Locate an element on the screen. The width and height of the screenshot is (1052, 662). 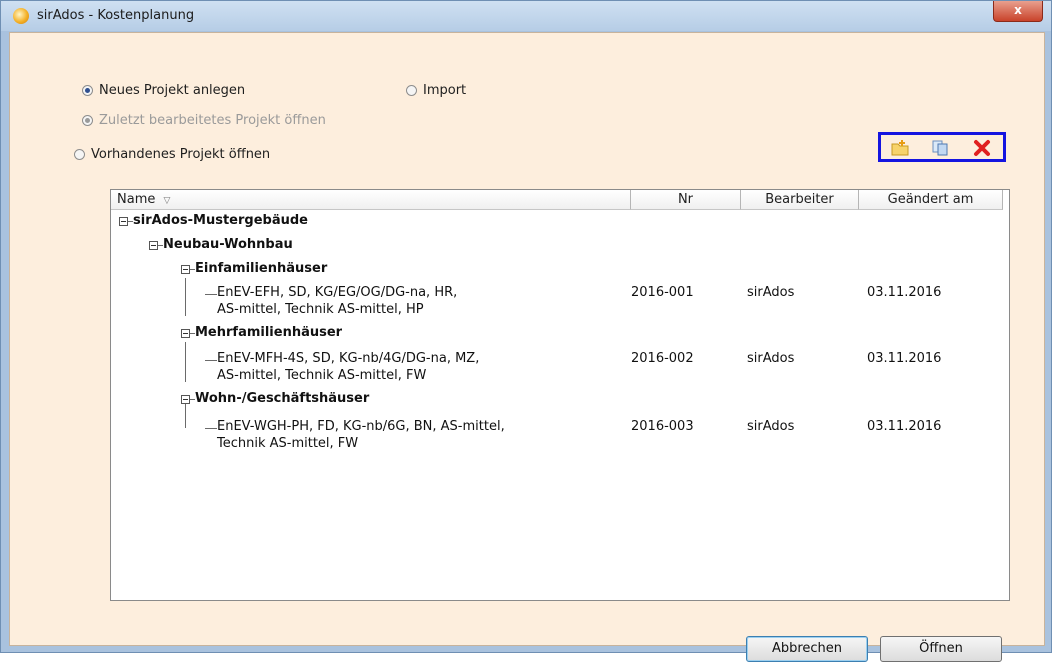
radio-label: Neues Projekt anlegen is located at coordinates (172, 90).